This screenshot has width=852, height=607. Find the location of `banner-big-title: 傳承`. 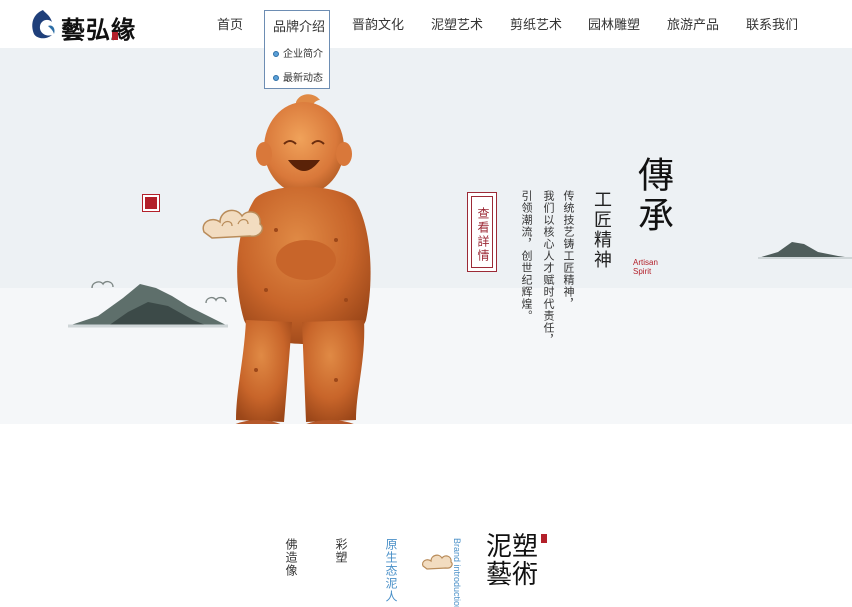

banner-big-title: 傳承 is located at coordinates (652, 196).